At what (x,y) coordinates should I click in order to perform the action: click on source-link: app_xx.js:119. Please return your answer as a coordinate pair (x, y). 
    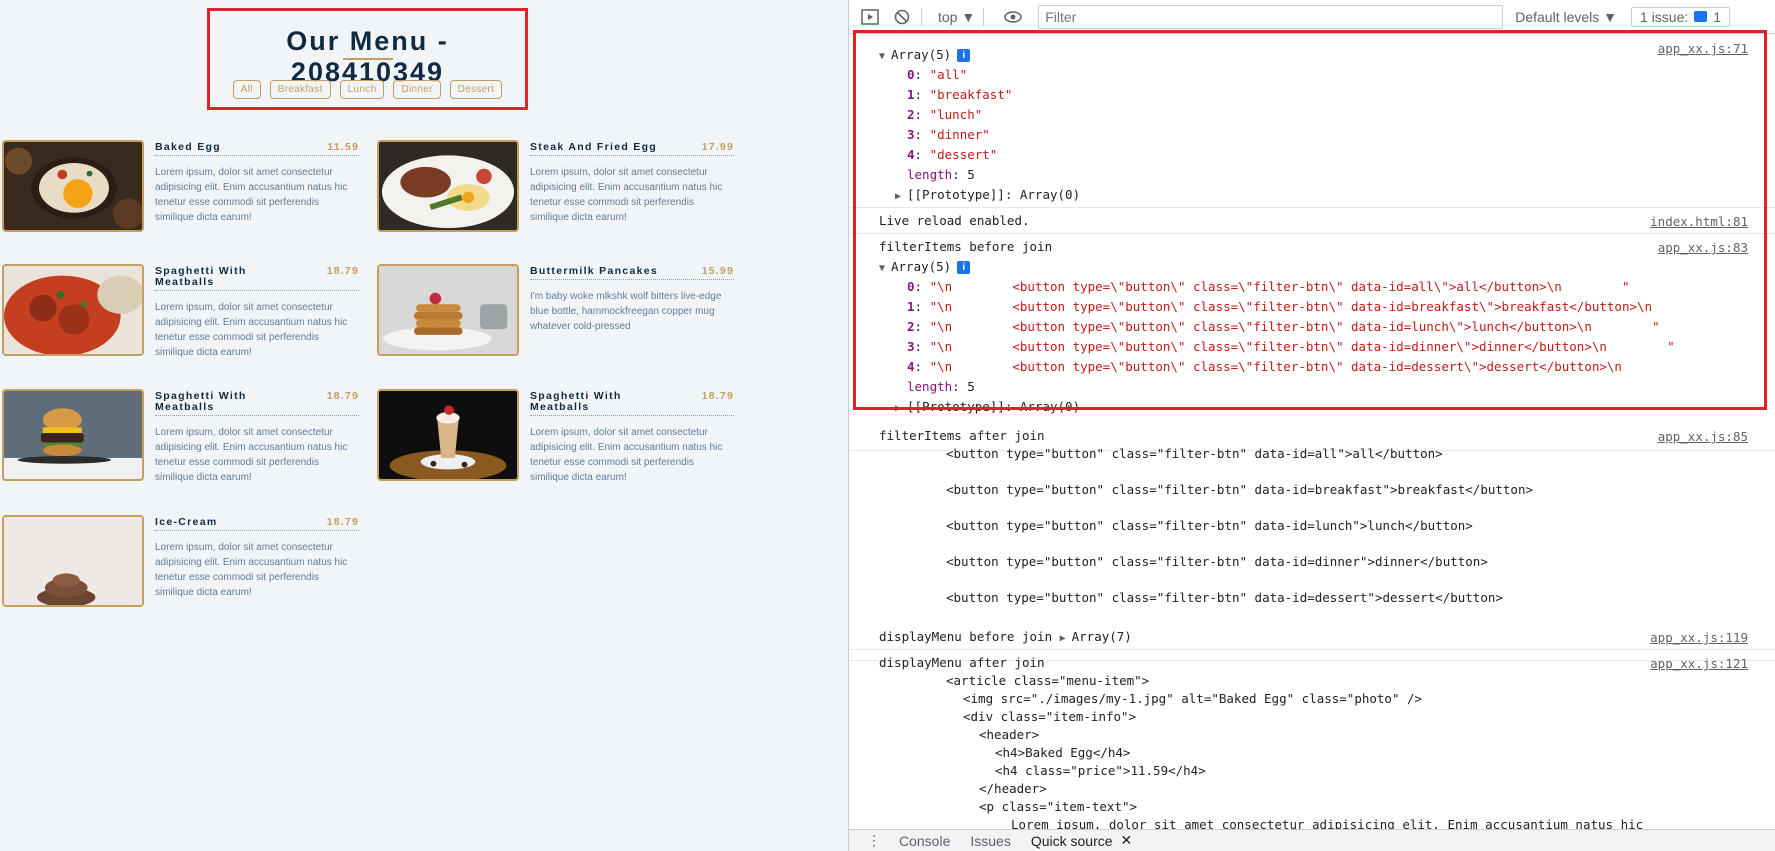
    Looking at the image, I should click on (1699, 637).